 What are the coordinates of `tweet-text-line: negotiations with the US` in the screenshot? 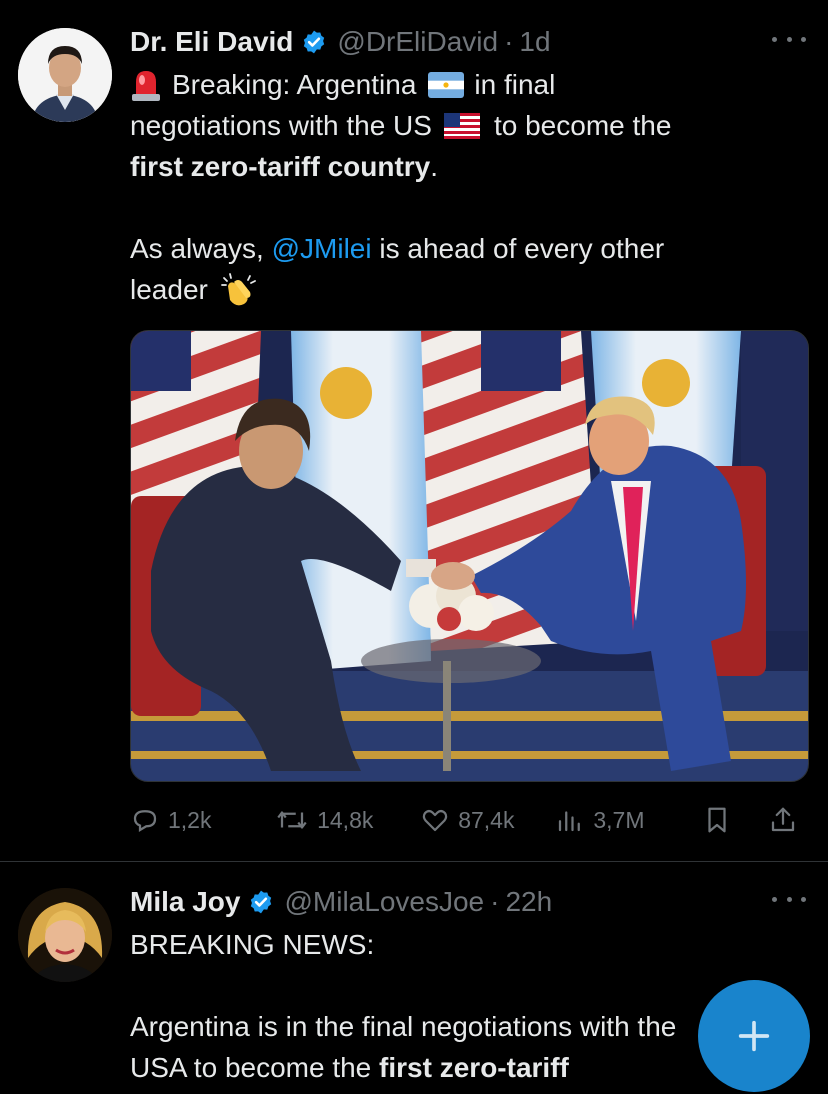 It's located at (281, 125).